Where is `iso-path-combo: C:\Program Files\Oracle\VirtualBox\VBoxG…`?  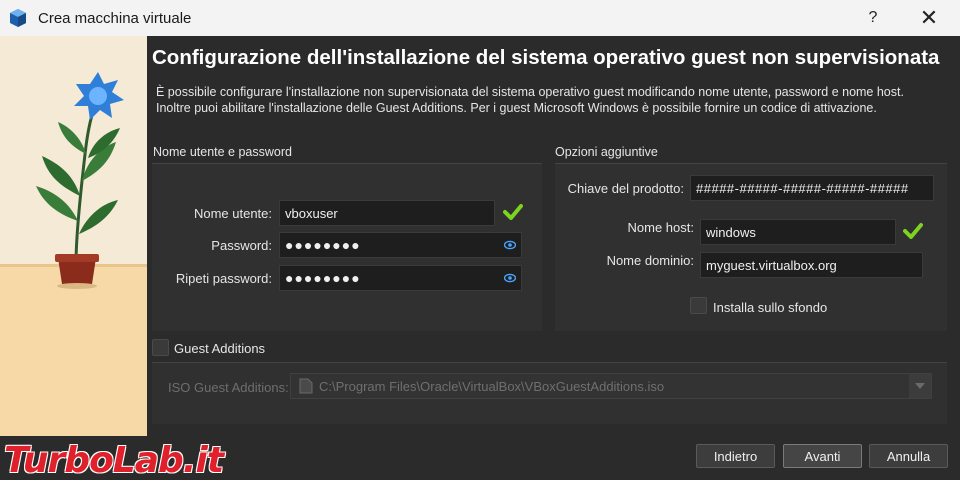 iso-path-combo: C:\Program Files\Oracle\VirtualBox\VBoxG… is located at coordinates (611, 386).